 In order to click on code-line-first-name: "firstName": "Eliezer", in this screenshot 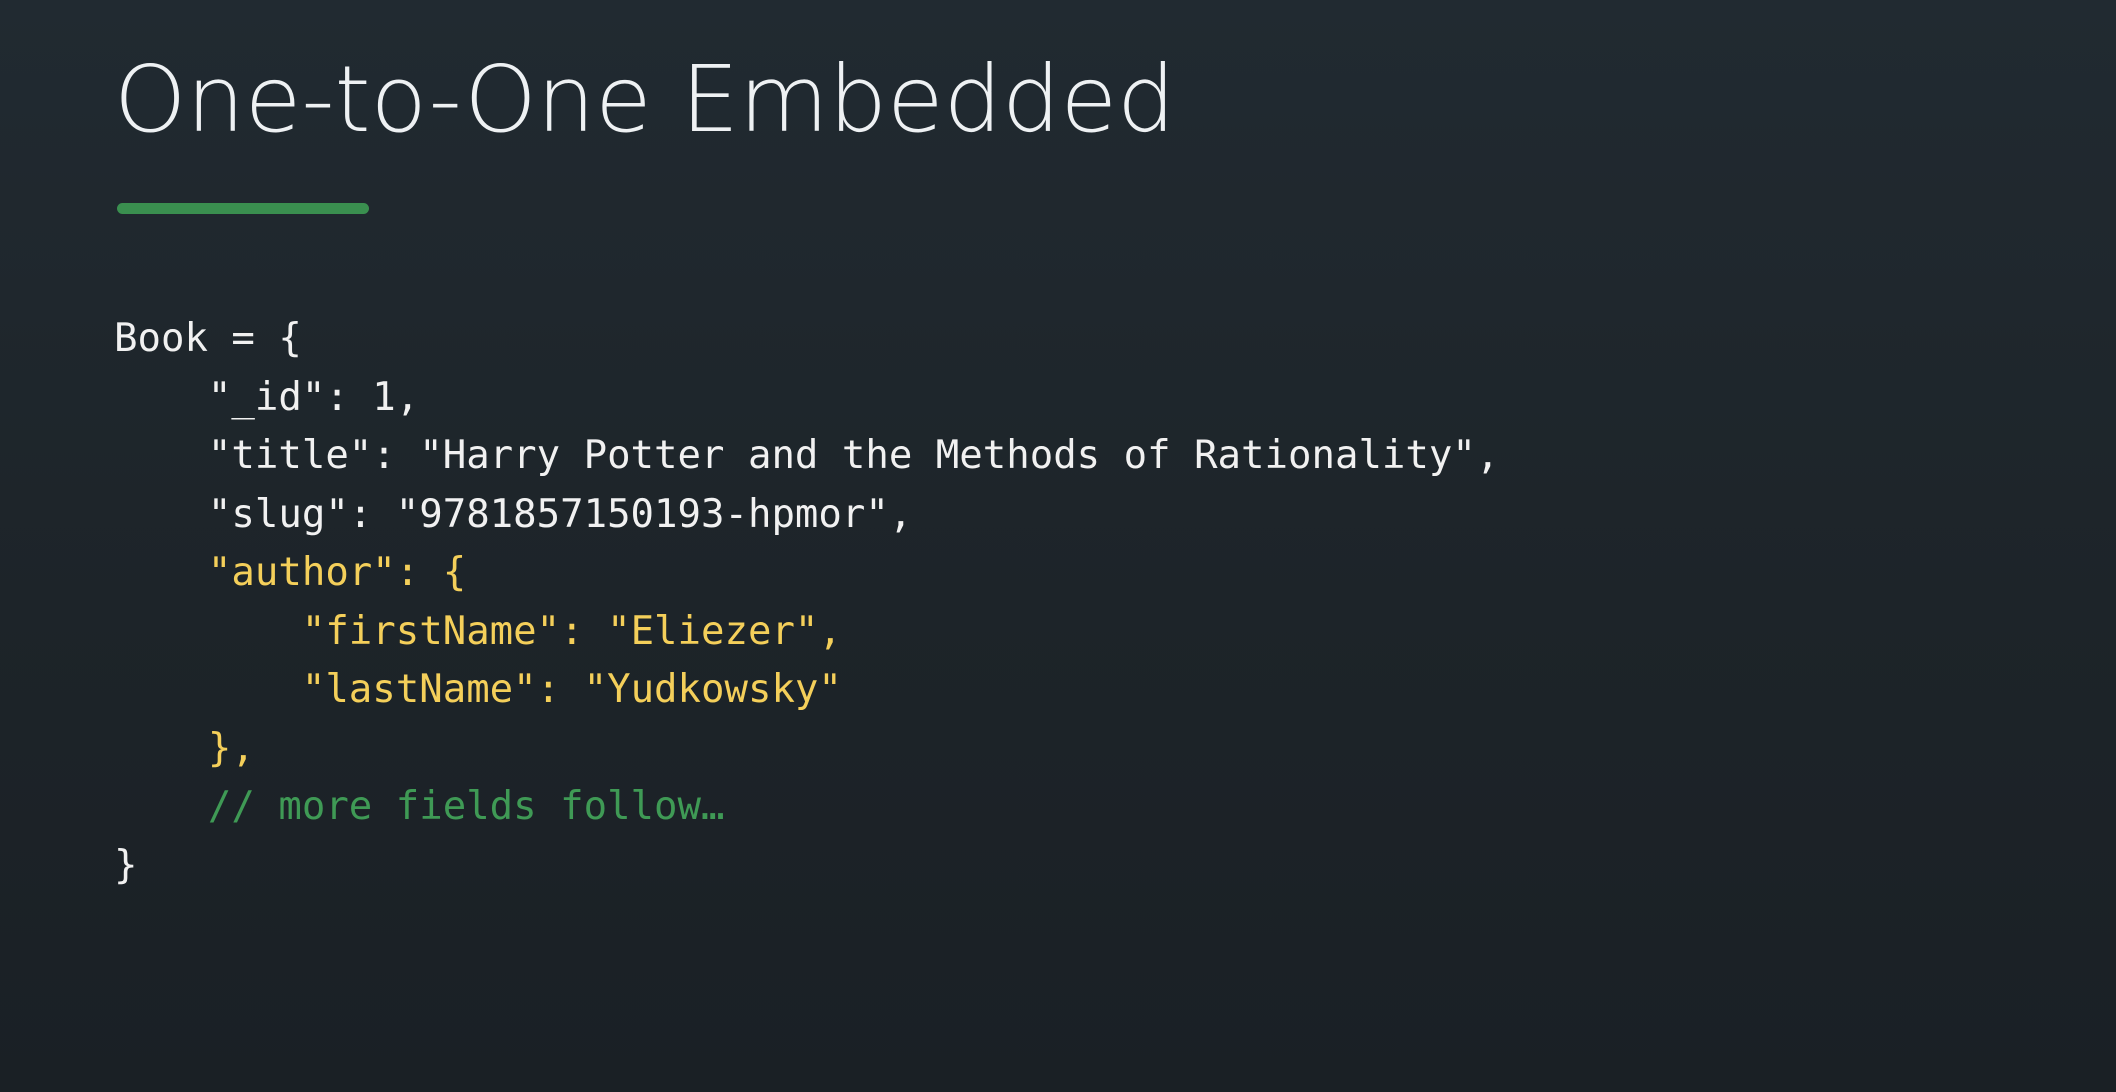, I will do `click(806, 632)`.